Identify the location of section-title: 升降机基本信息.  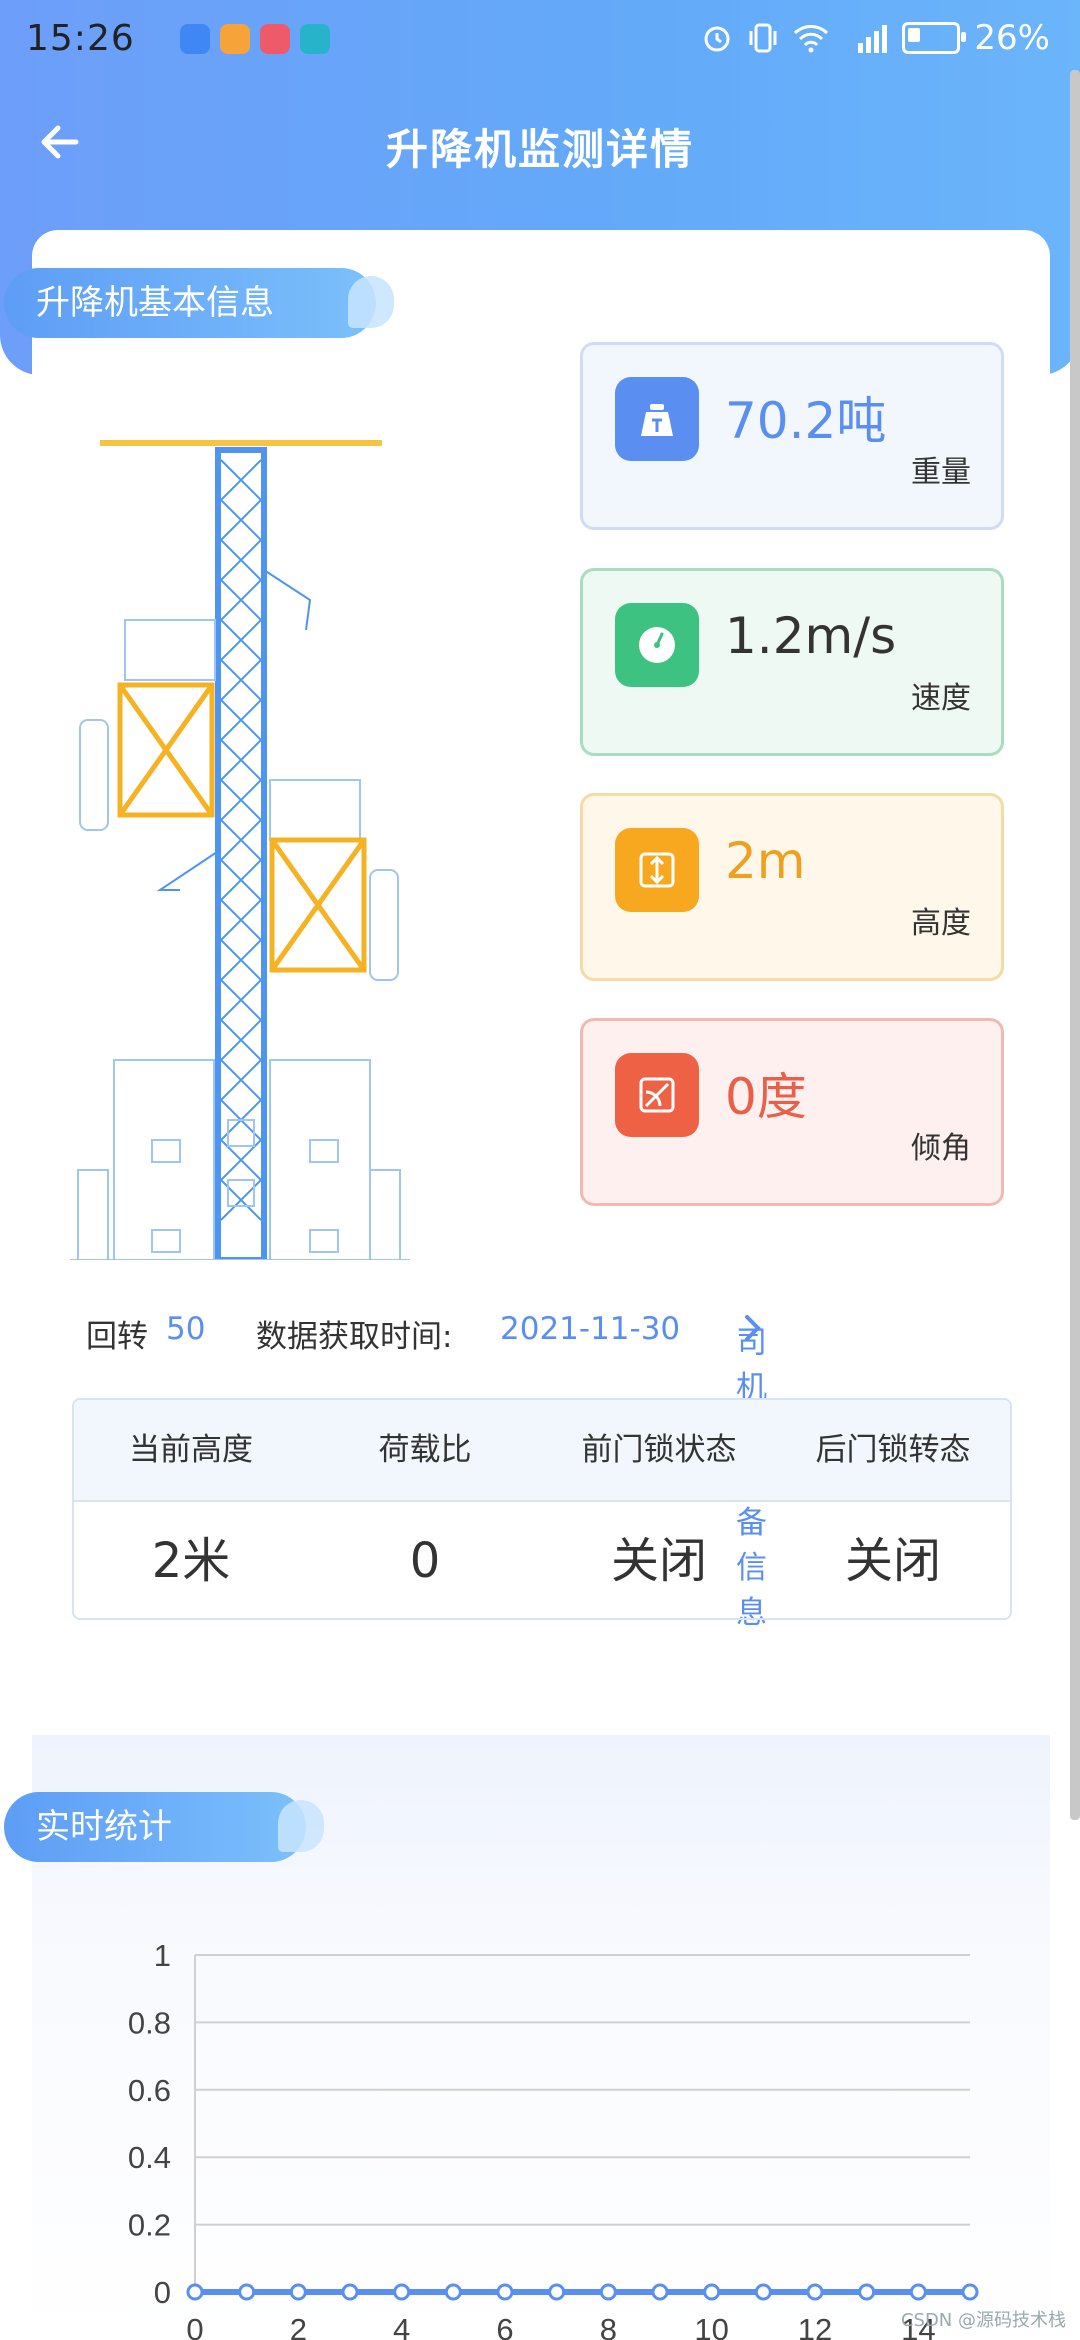
(155, 303).